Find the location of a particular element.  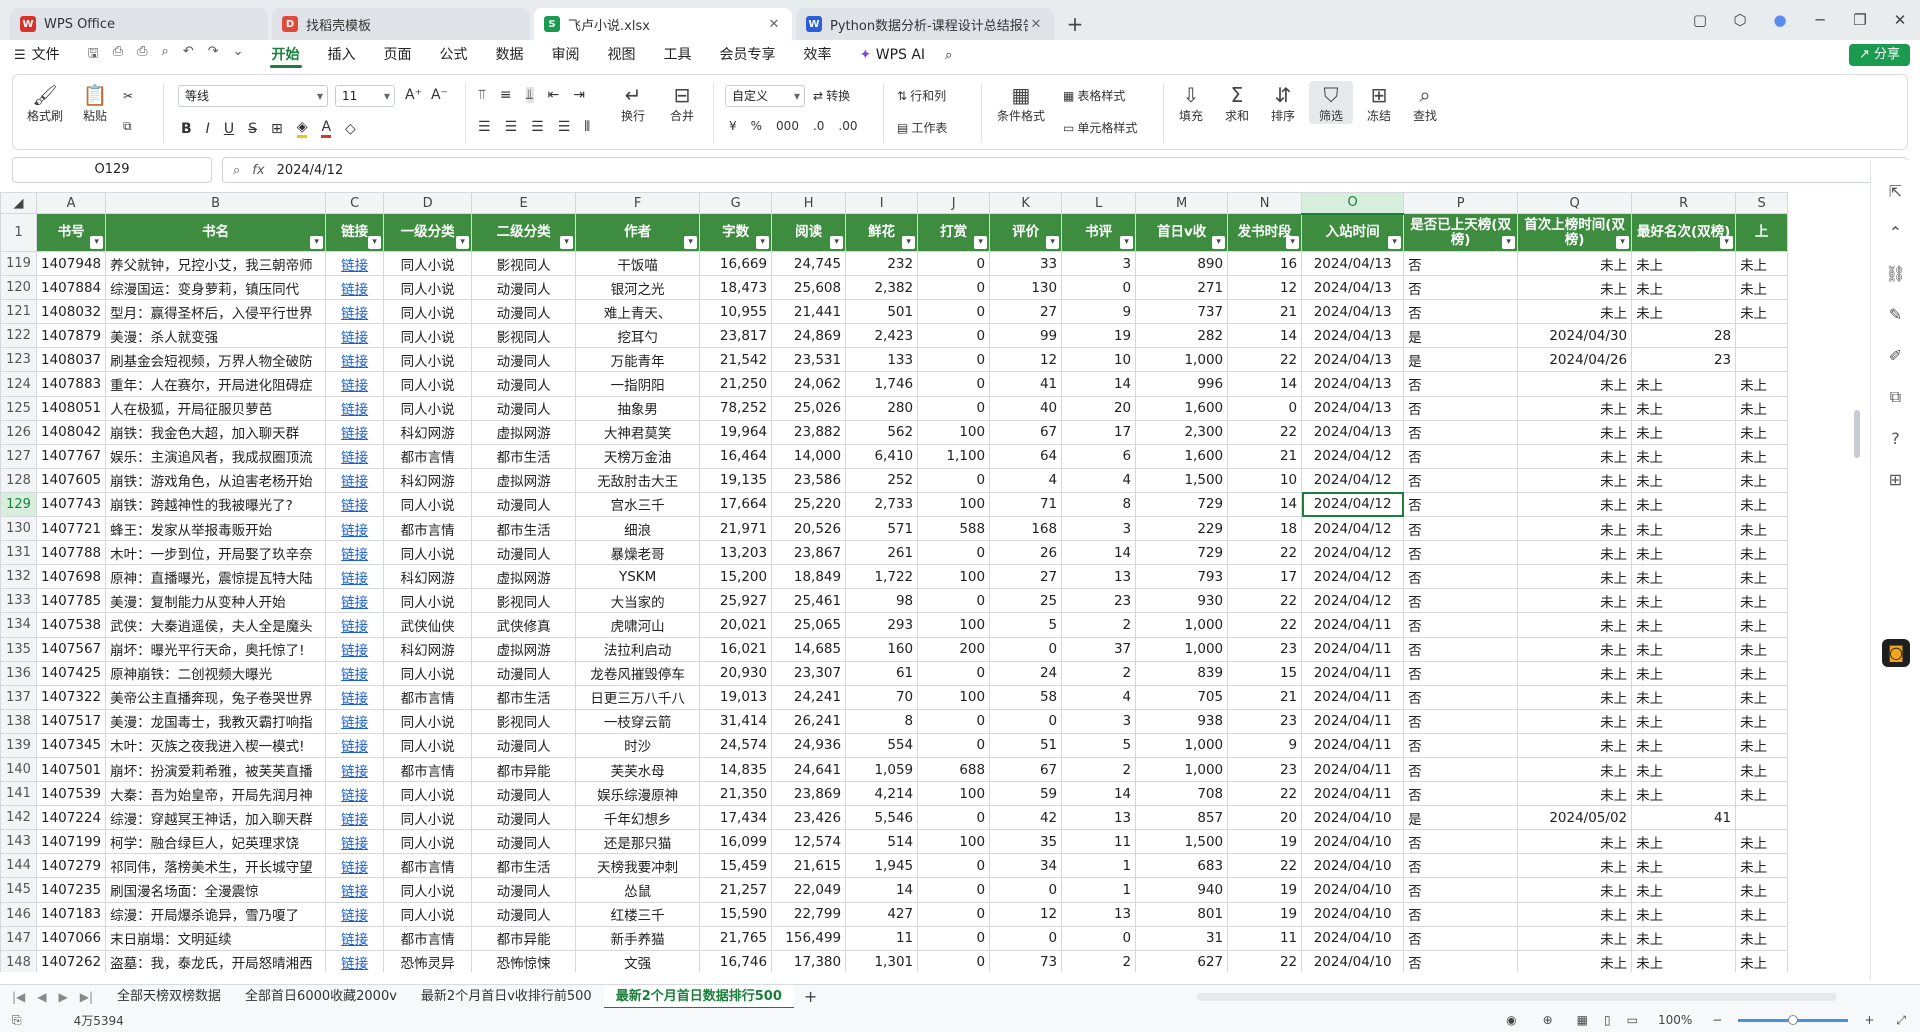

cell: 6,410 is located at coordinates (882, 456).